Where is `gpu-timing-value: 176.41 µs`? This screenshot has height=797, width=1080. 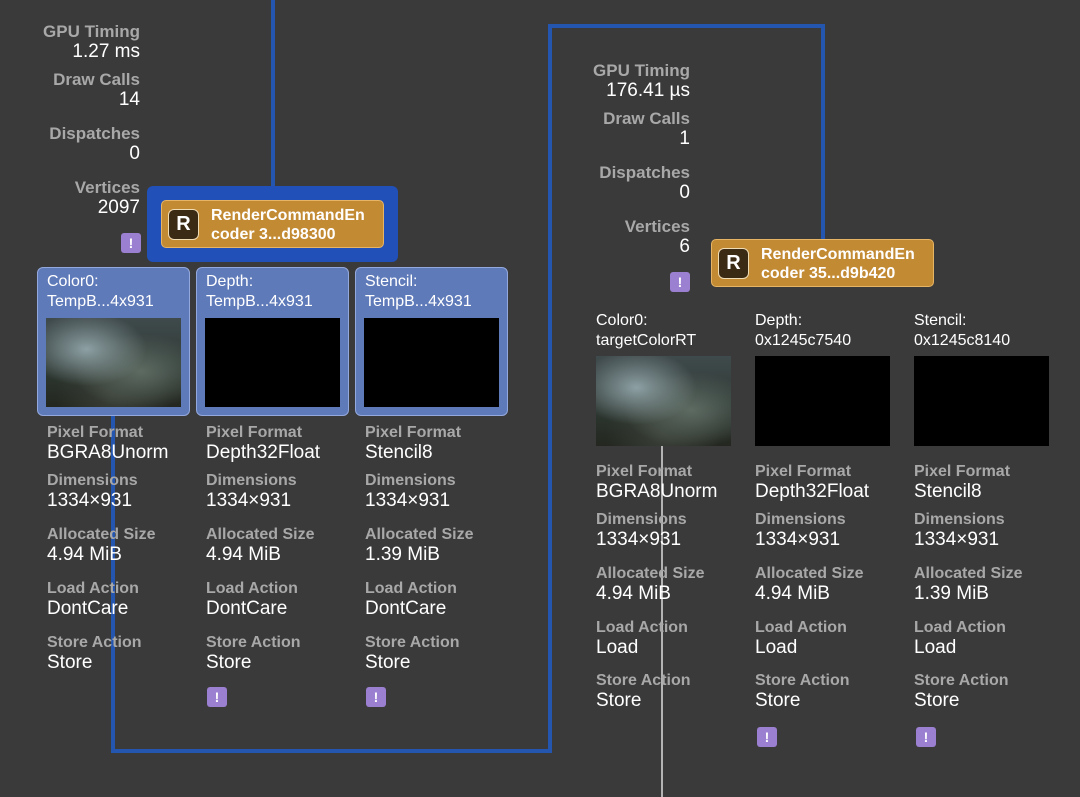
gpu-timing-value: 176.41 µs is located at coordinates (648, 90).